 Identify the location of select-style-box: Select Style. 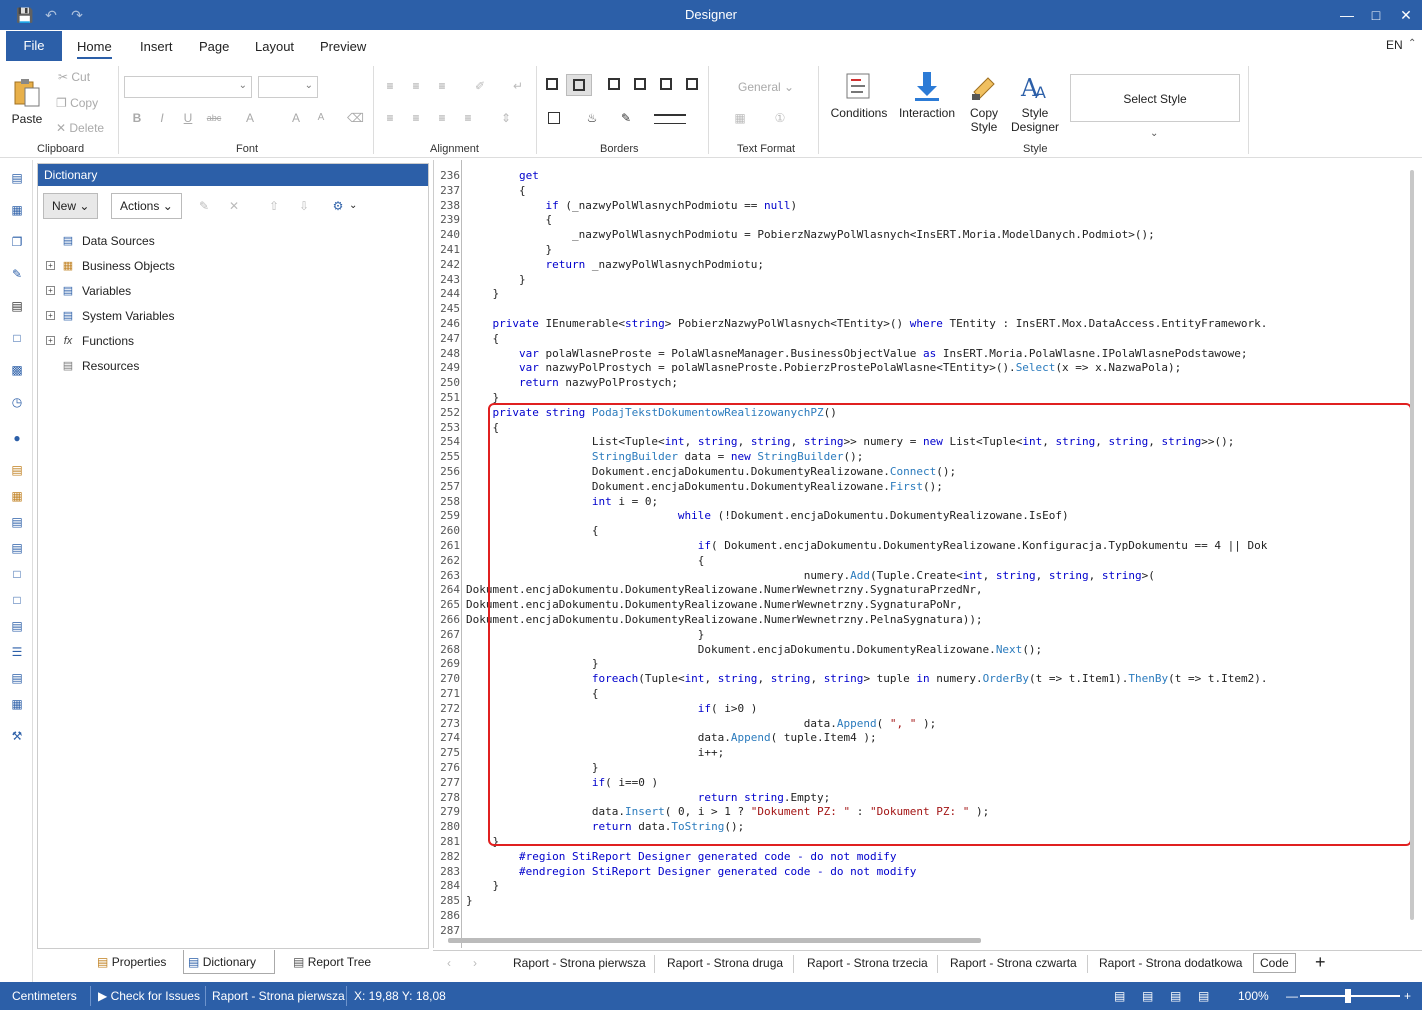
(1155, 98).